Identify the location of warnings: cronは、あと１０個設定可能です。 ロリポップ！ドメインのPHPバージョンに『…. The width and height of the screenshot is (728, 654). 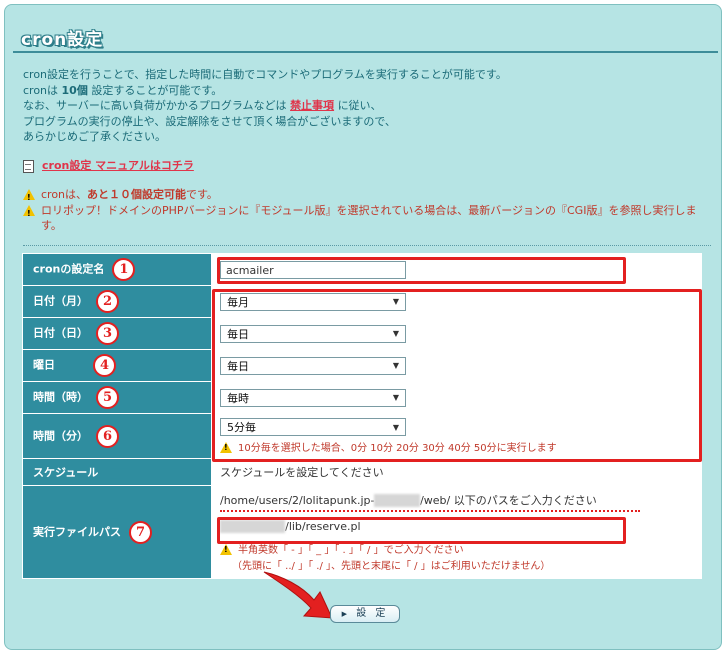
(368, 210).